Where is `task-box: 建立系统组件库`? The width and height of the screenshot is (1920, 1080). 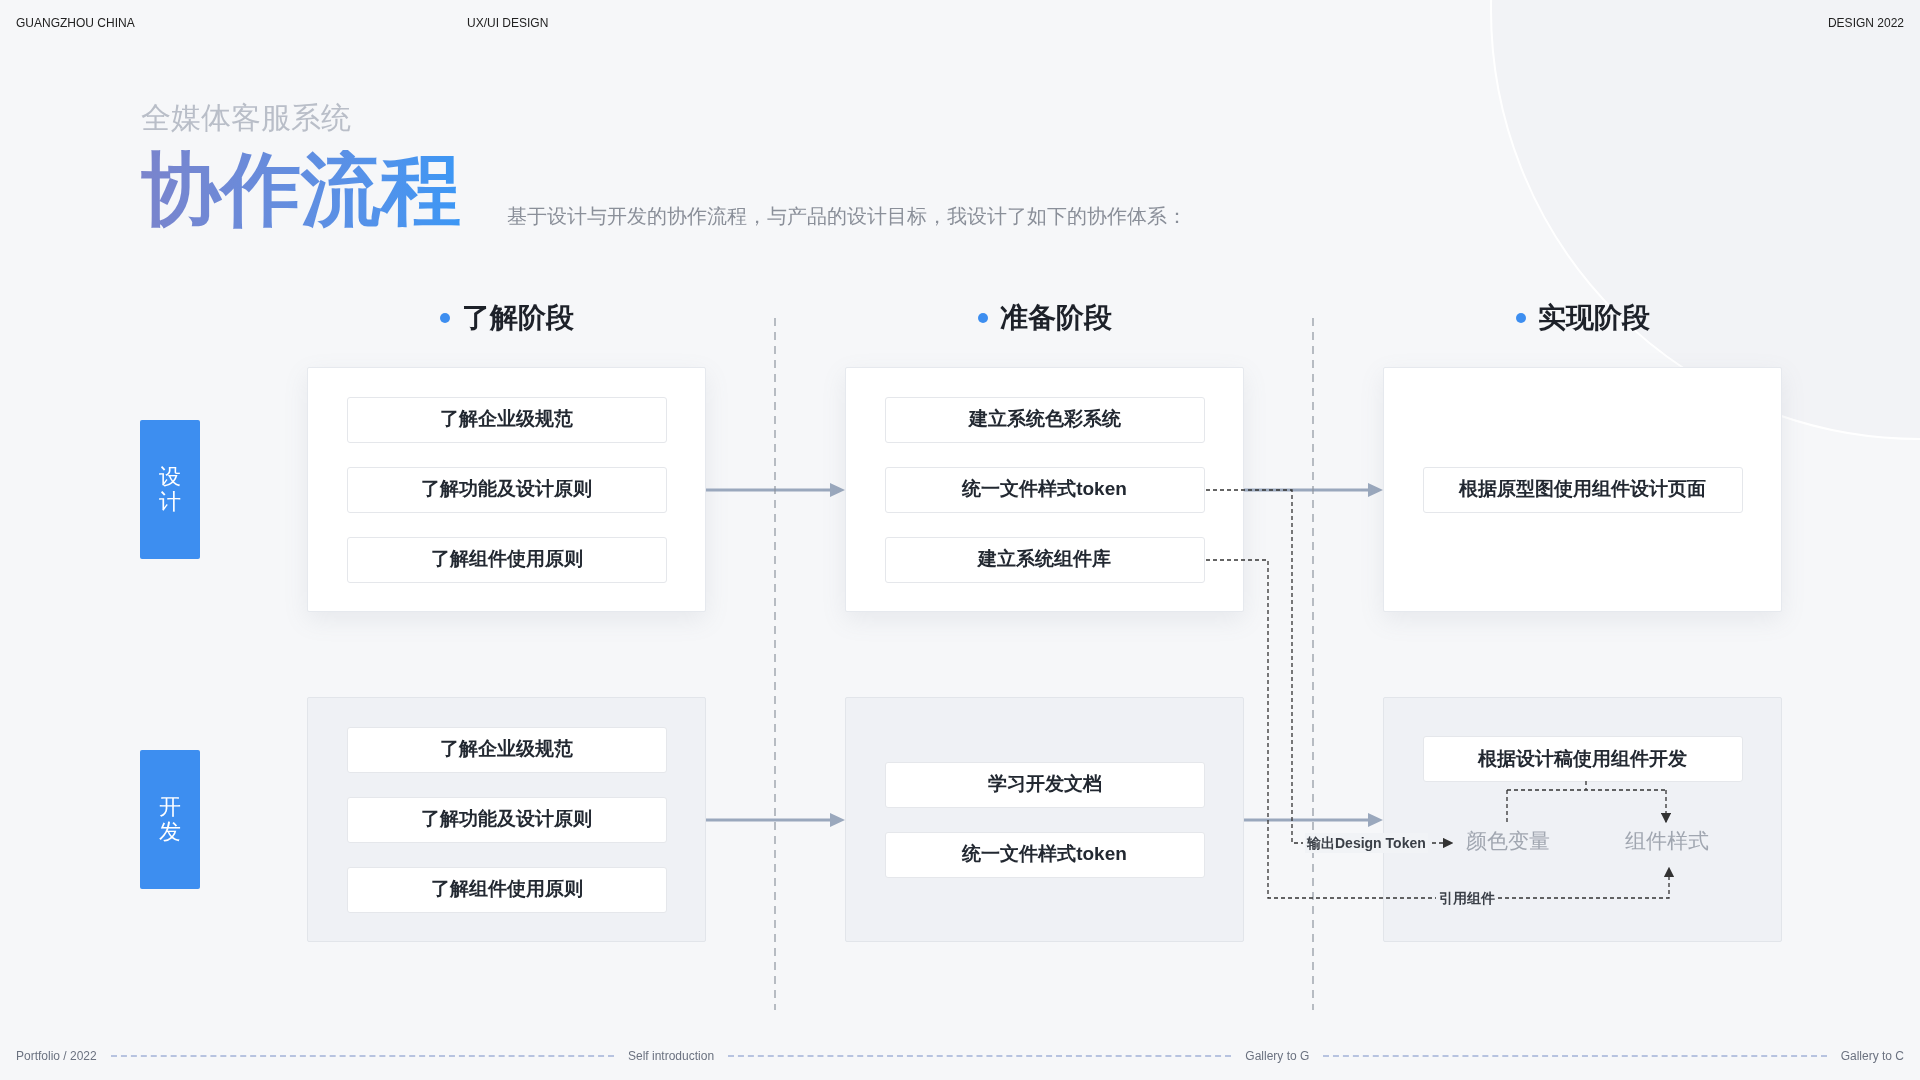
task-box: 建立系统组件库 is located at coordinates (1044, 559).